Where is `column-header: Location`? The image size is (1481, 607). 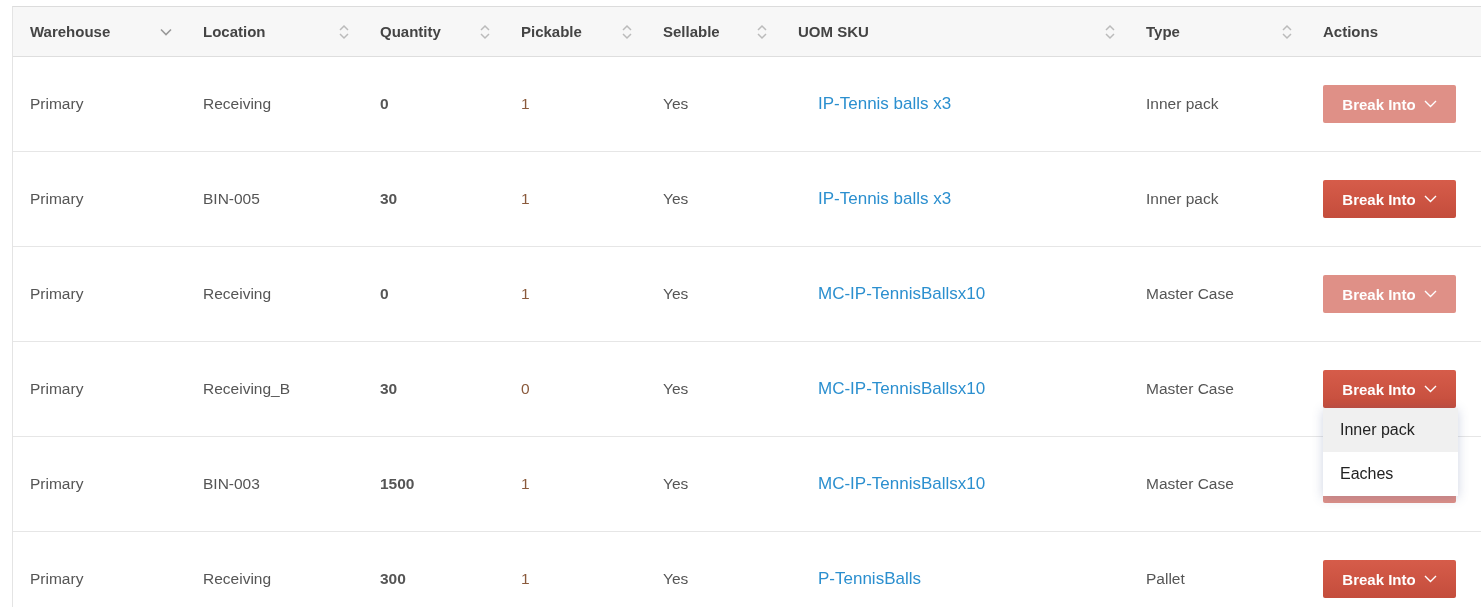
column-header: Location is located at coordinates (274, 31).